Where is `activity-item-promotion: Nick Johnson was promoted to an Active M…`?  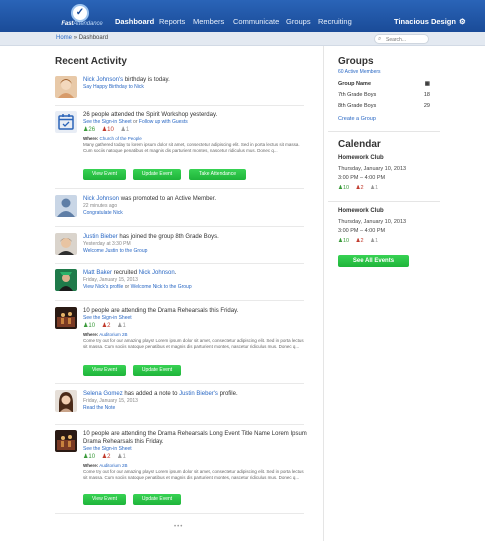 activity-item-promotion: Nick Johnson was promoted to an Active M… is located at coordinates (179, 207).